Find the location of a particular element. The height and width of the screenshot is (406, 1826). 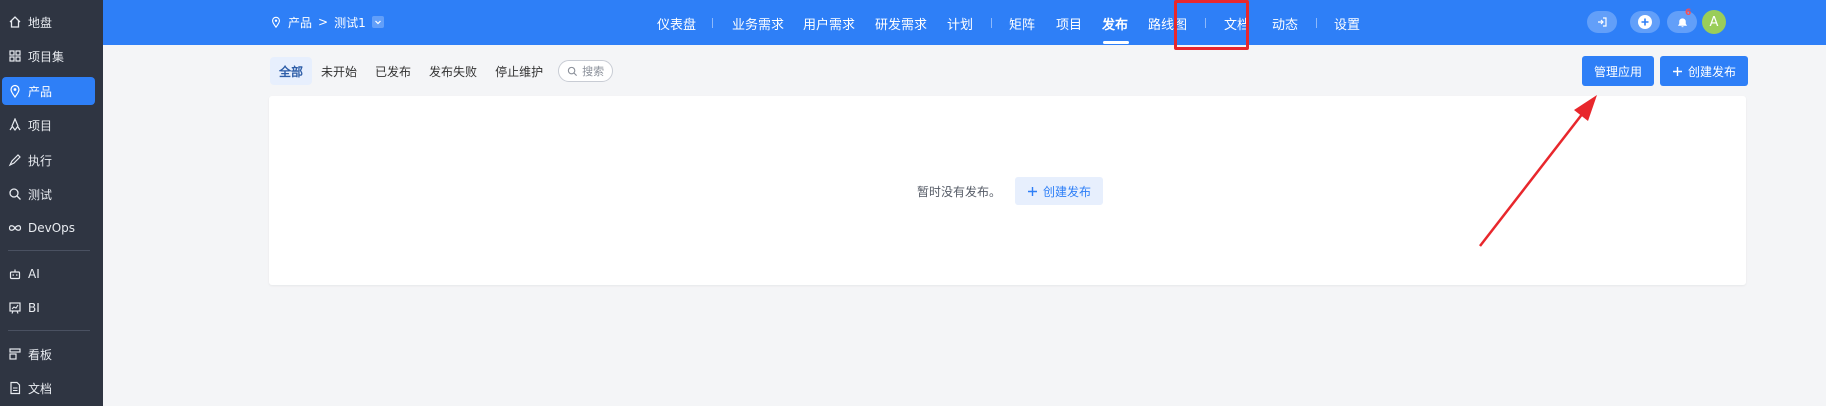

sidebar-item-label: 测试 is located at coordinates (40, 194).